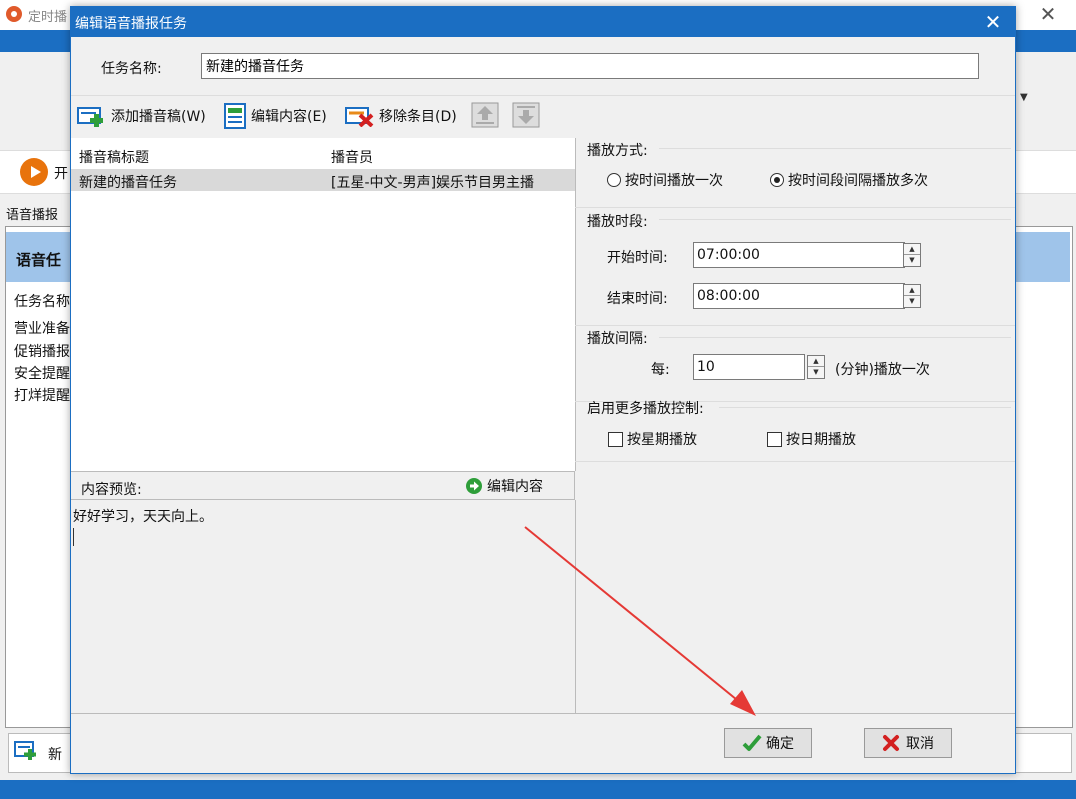 The image size is (1076, 799). I want to click on checkbox-by-week: 按星期播放, so click(652, 439).